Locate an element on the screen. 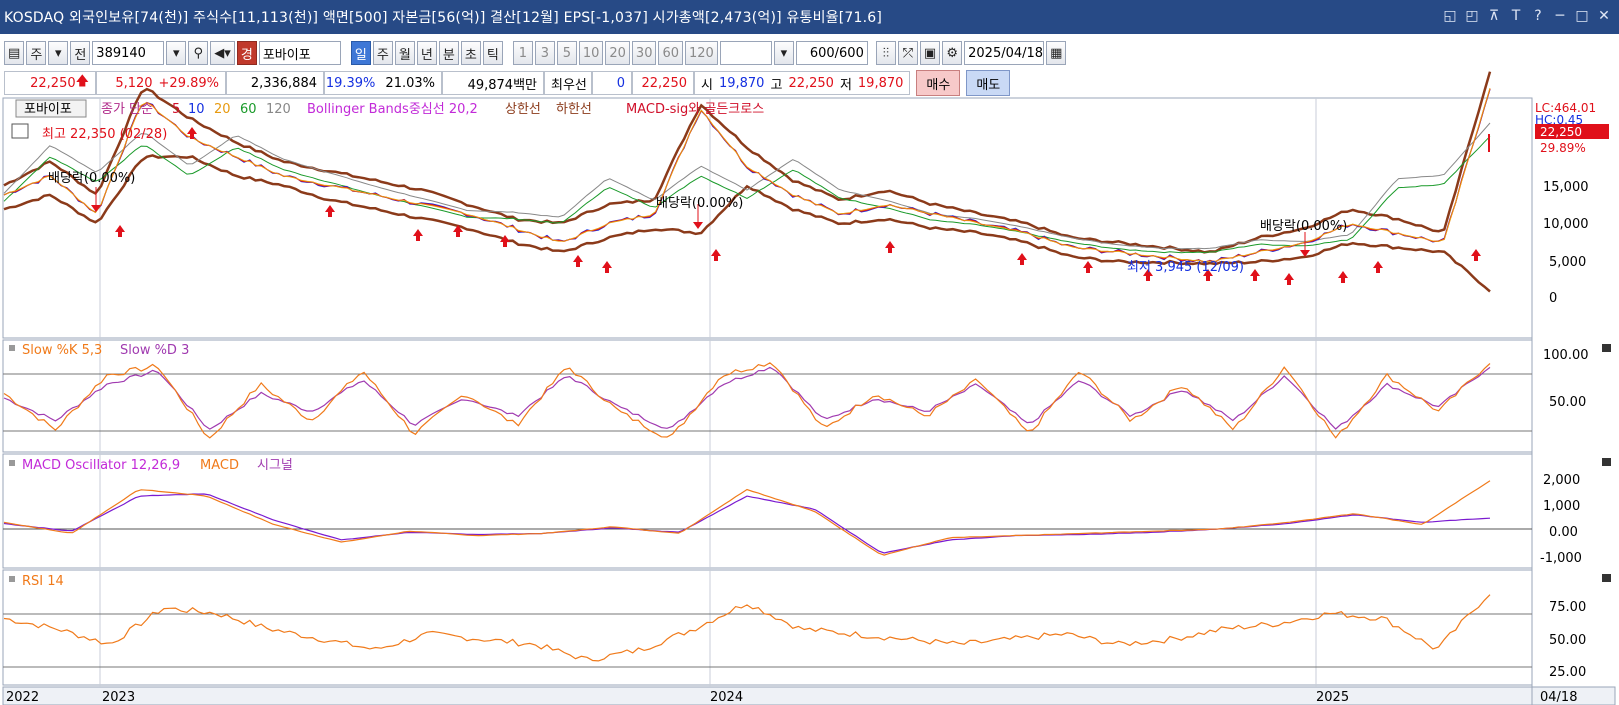 Image resolution: width=1619 pixels, height=705 pixels. legend-ma5: 5 is located at coordinates (176, 109).